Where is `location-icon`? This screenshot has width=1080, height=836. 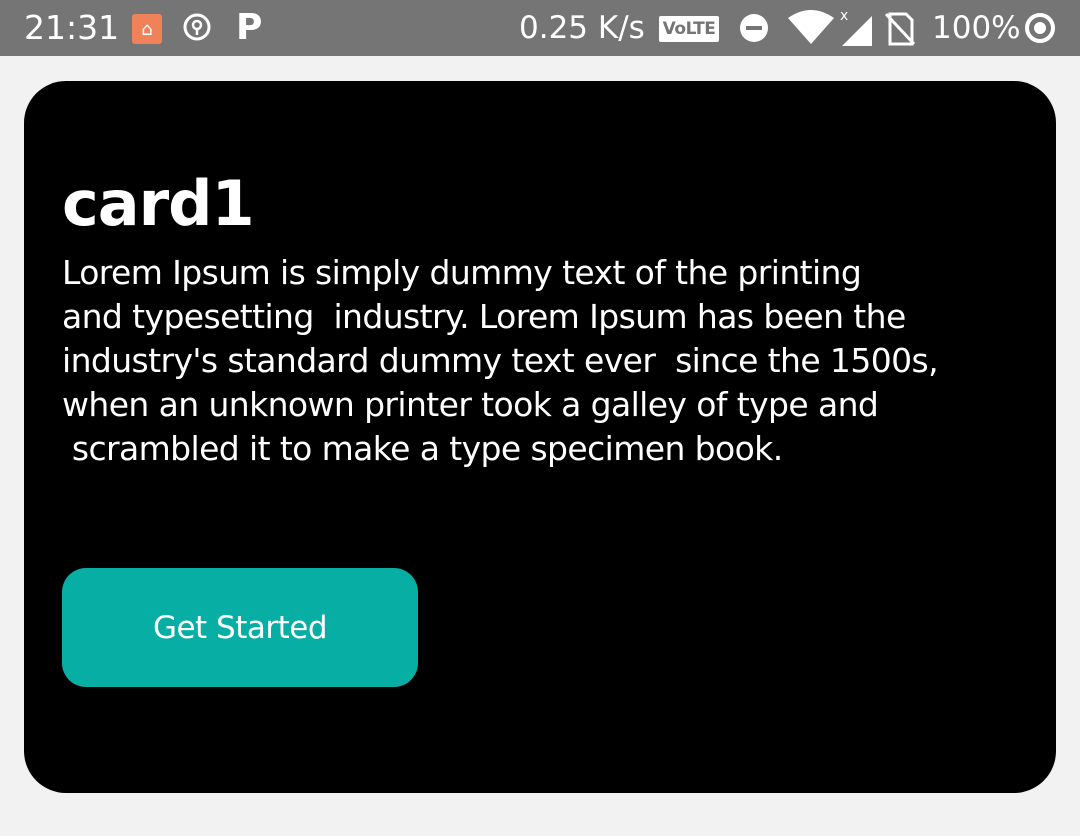
location-icon is located at coordinates (197, 27).